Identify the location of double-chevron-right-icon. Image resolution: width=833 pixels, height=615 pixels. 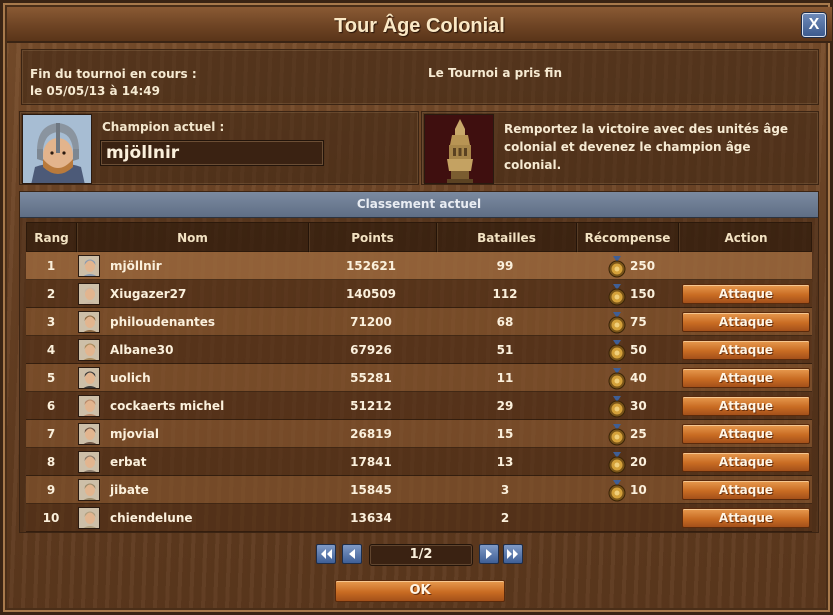
(512, 554).